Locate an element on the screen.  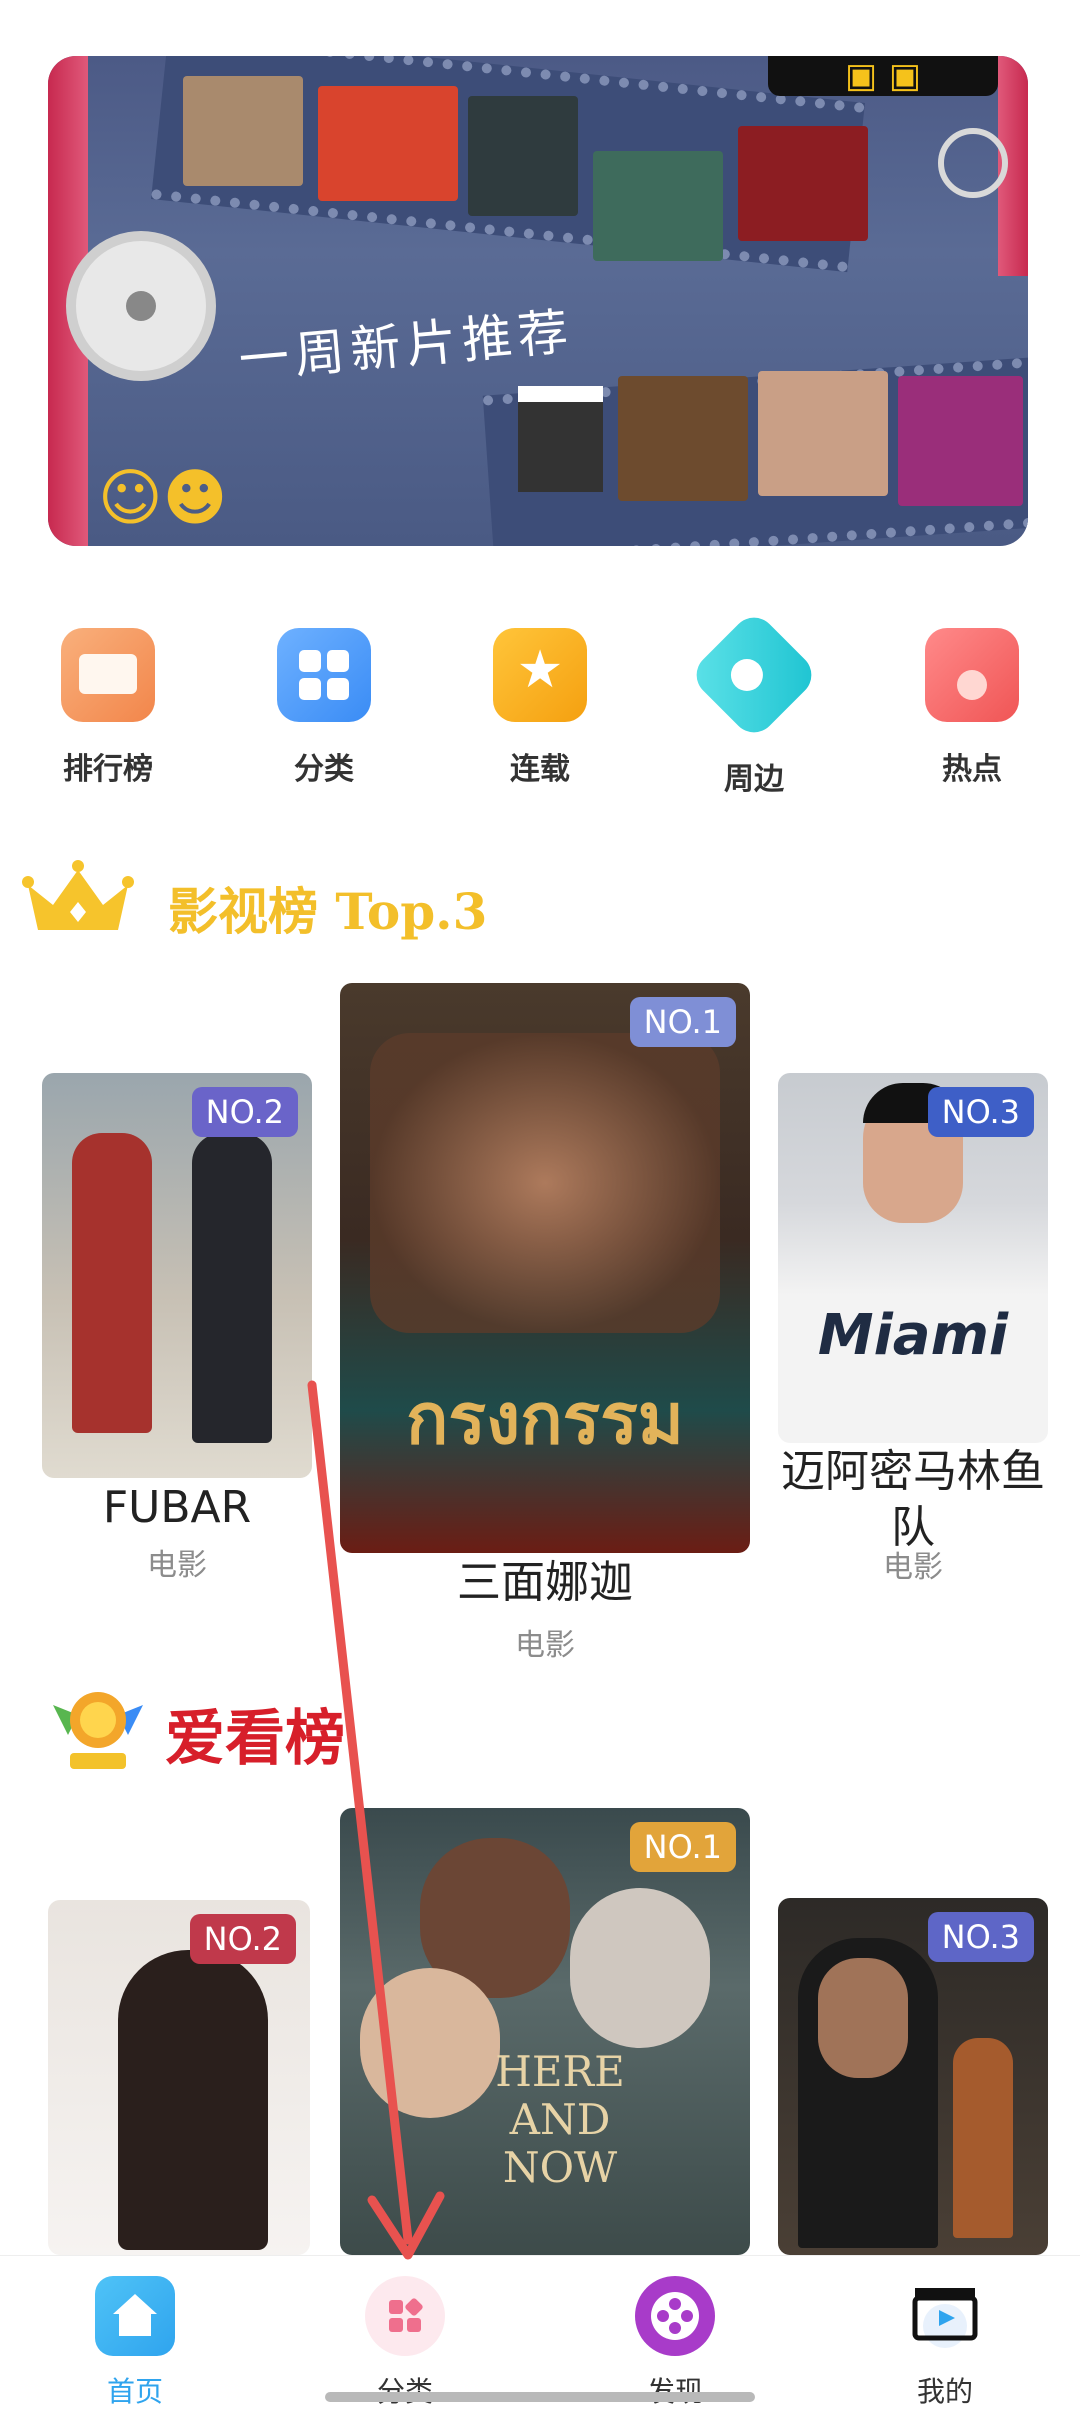
nav-discover: 发现 is located at coordinates (675, 2343).